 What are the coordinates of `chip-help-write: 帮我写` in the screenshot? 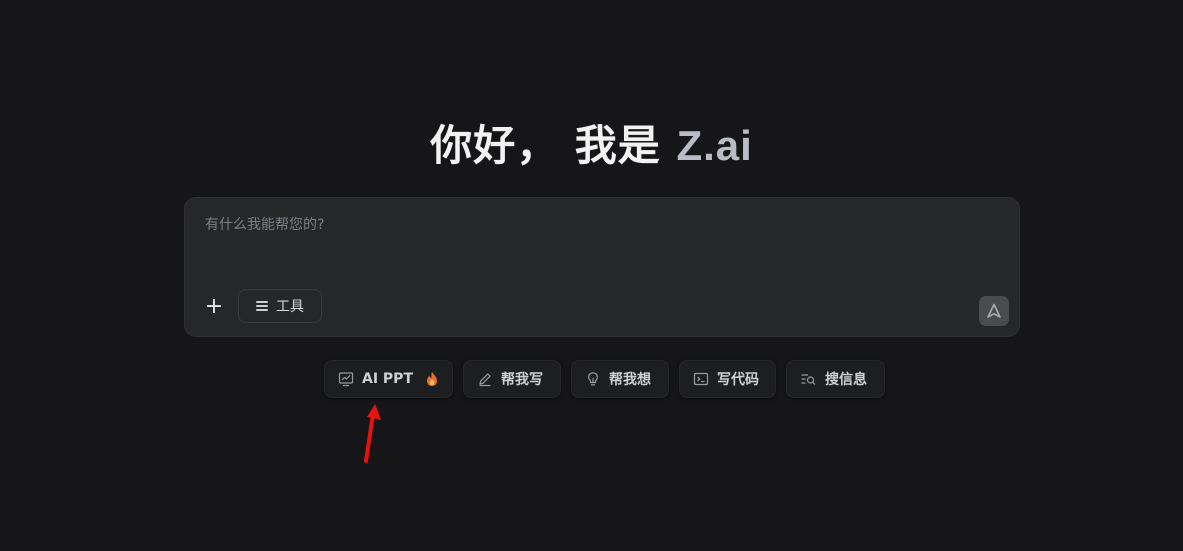 It's located at (512, 379).